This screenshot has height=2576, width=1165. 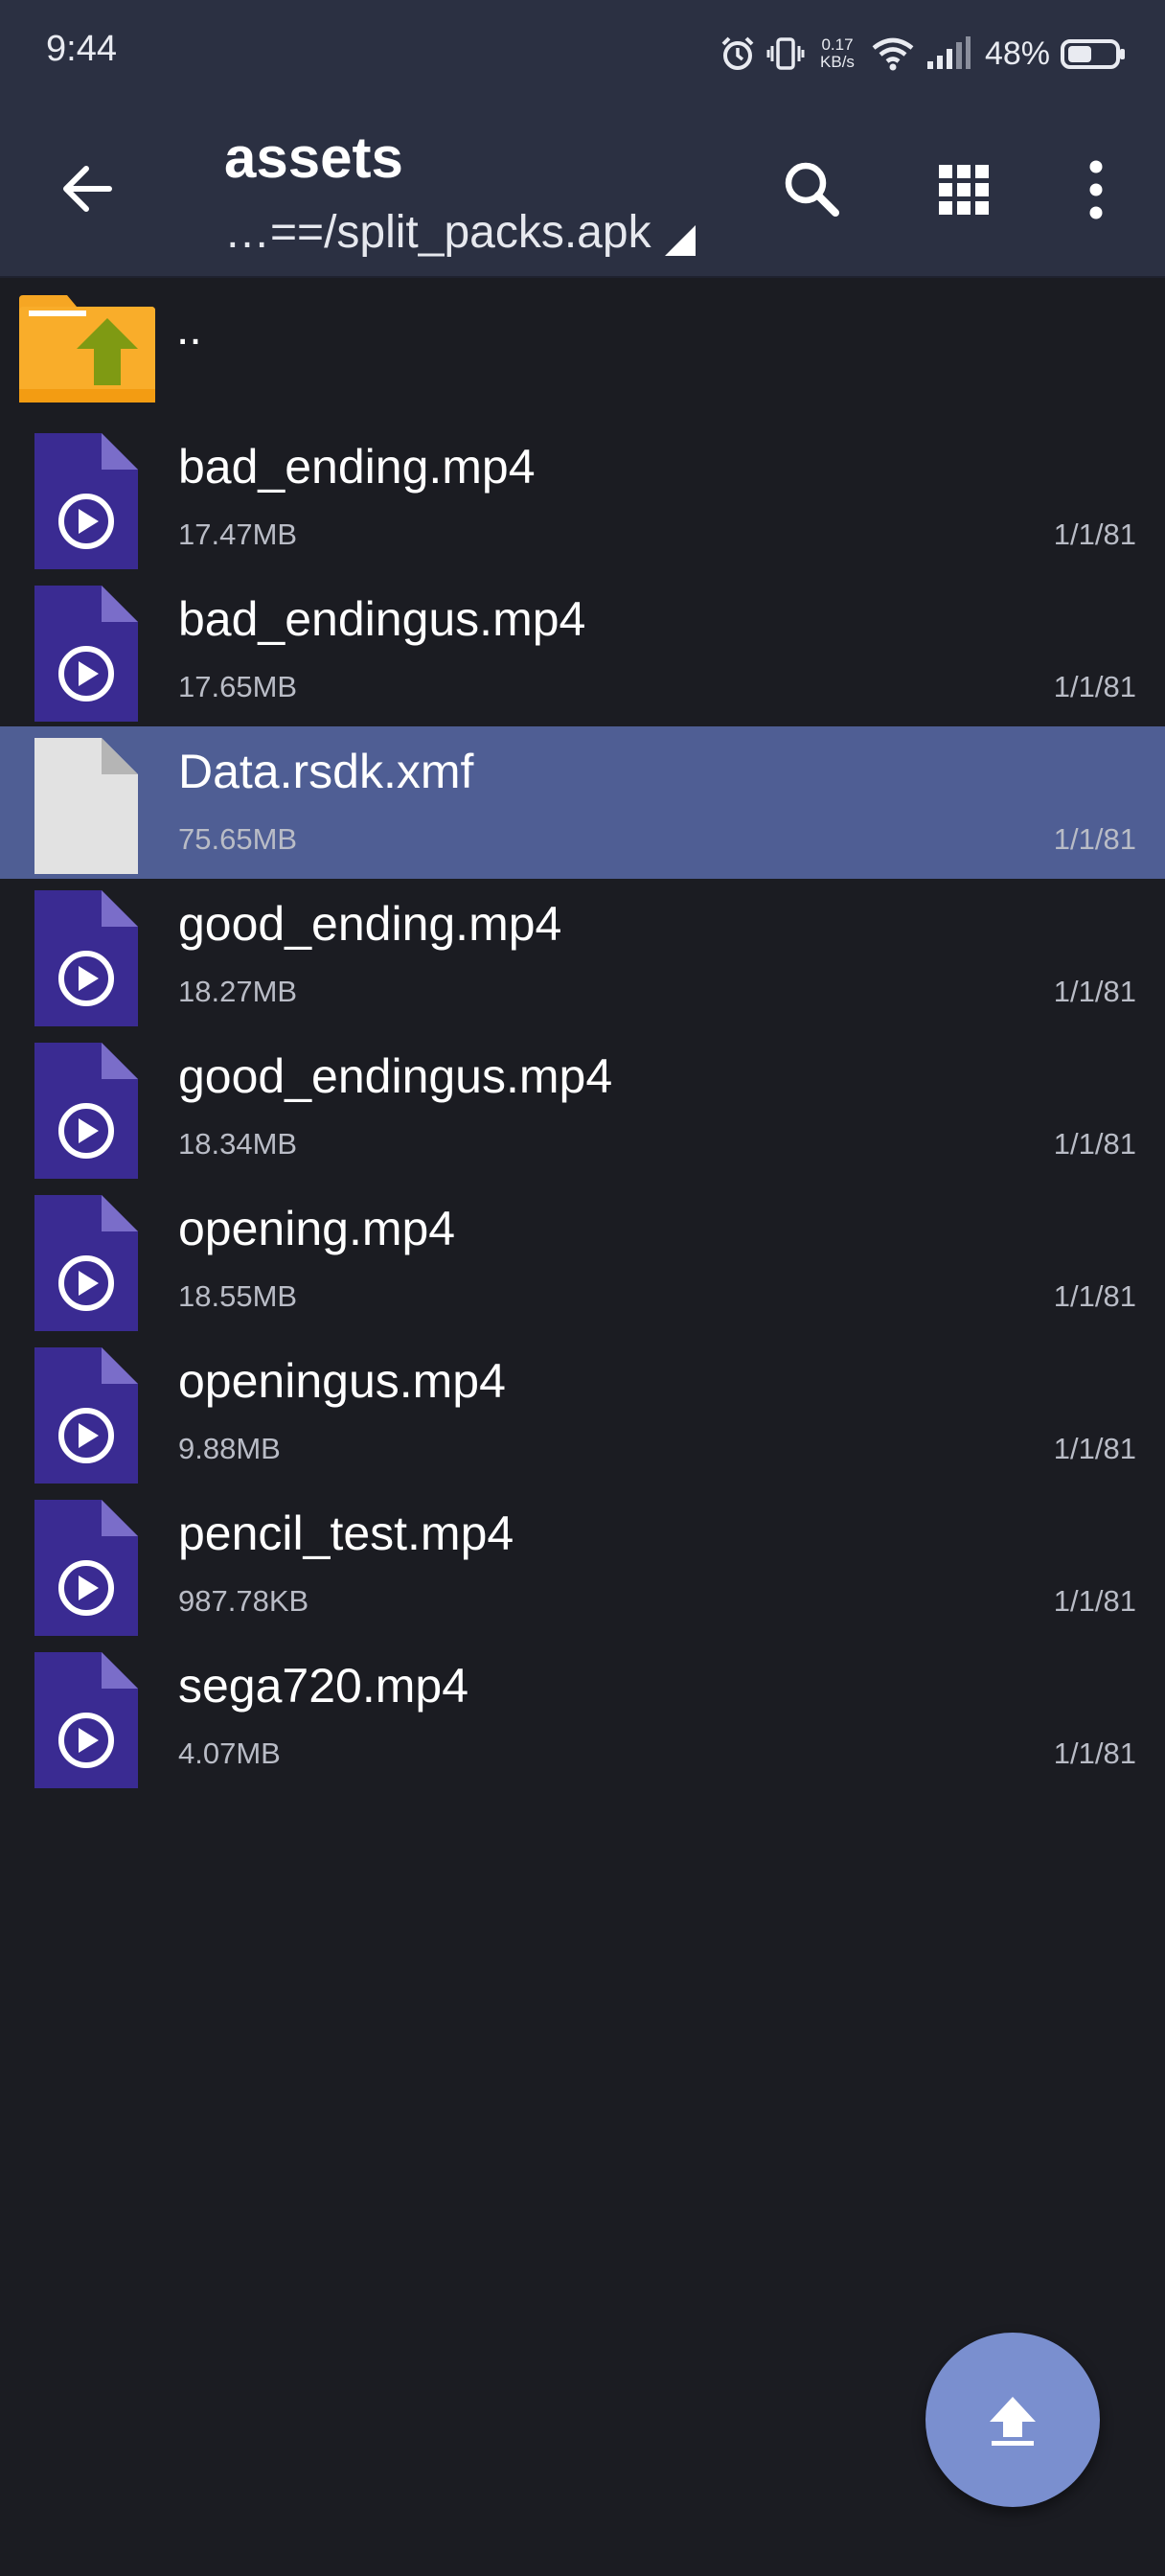 I want to click on alarm-icon, so click(x=737, y=53).